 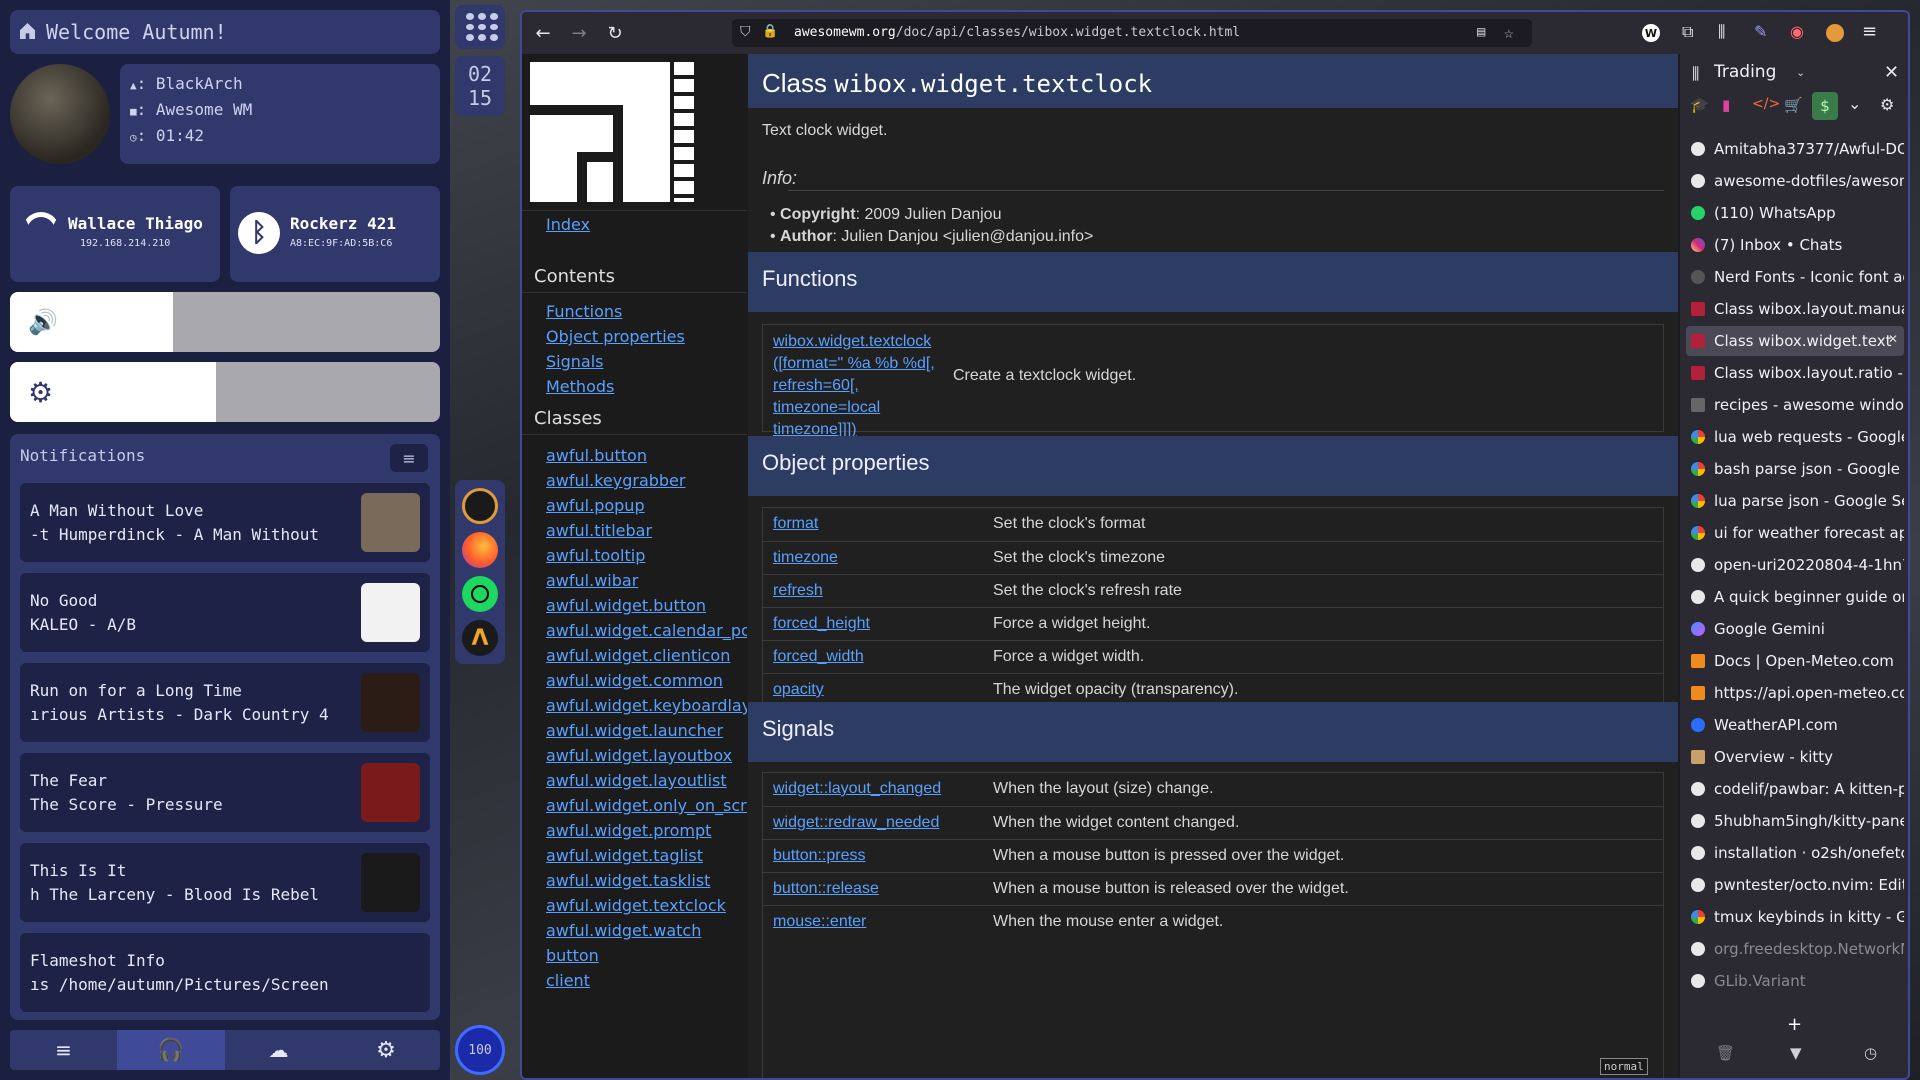 I want to click on sidebar-switcher-icon: ⫼, so click(x=1695, y=74).